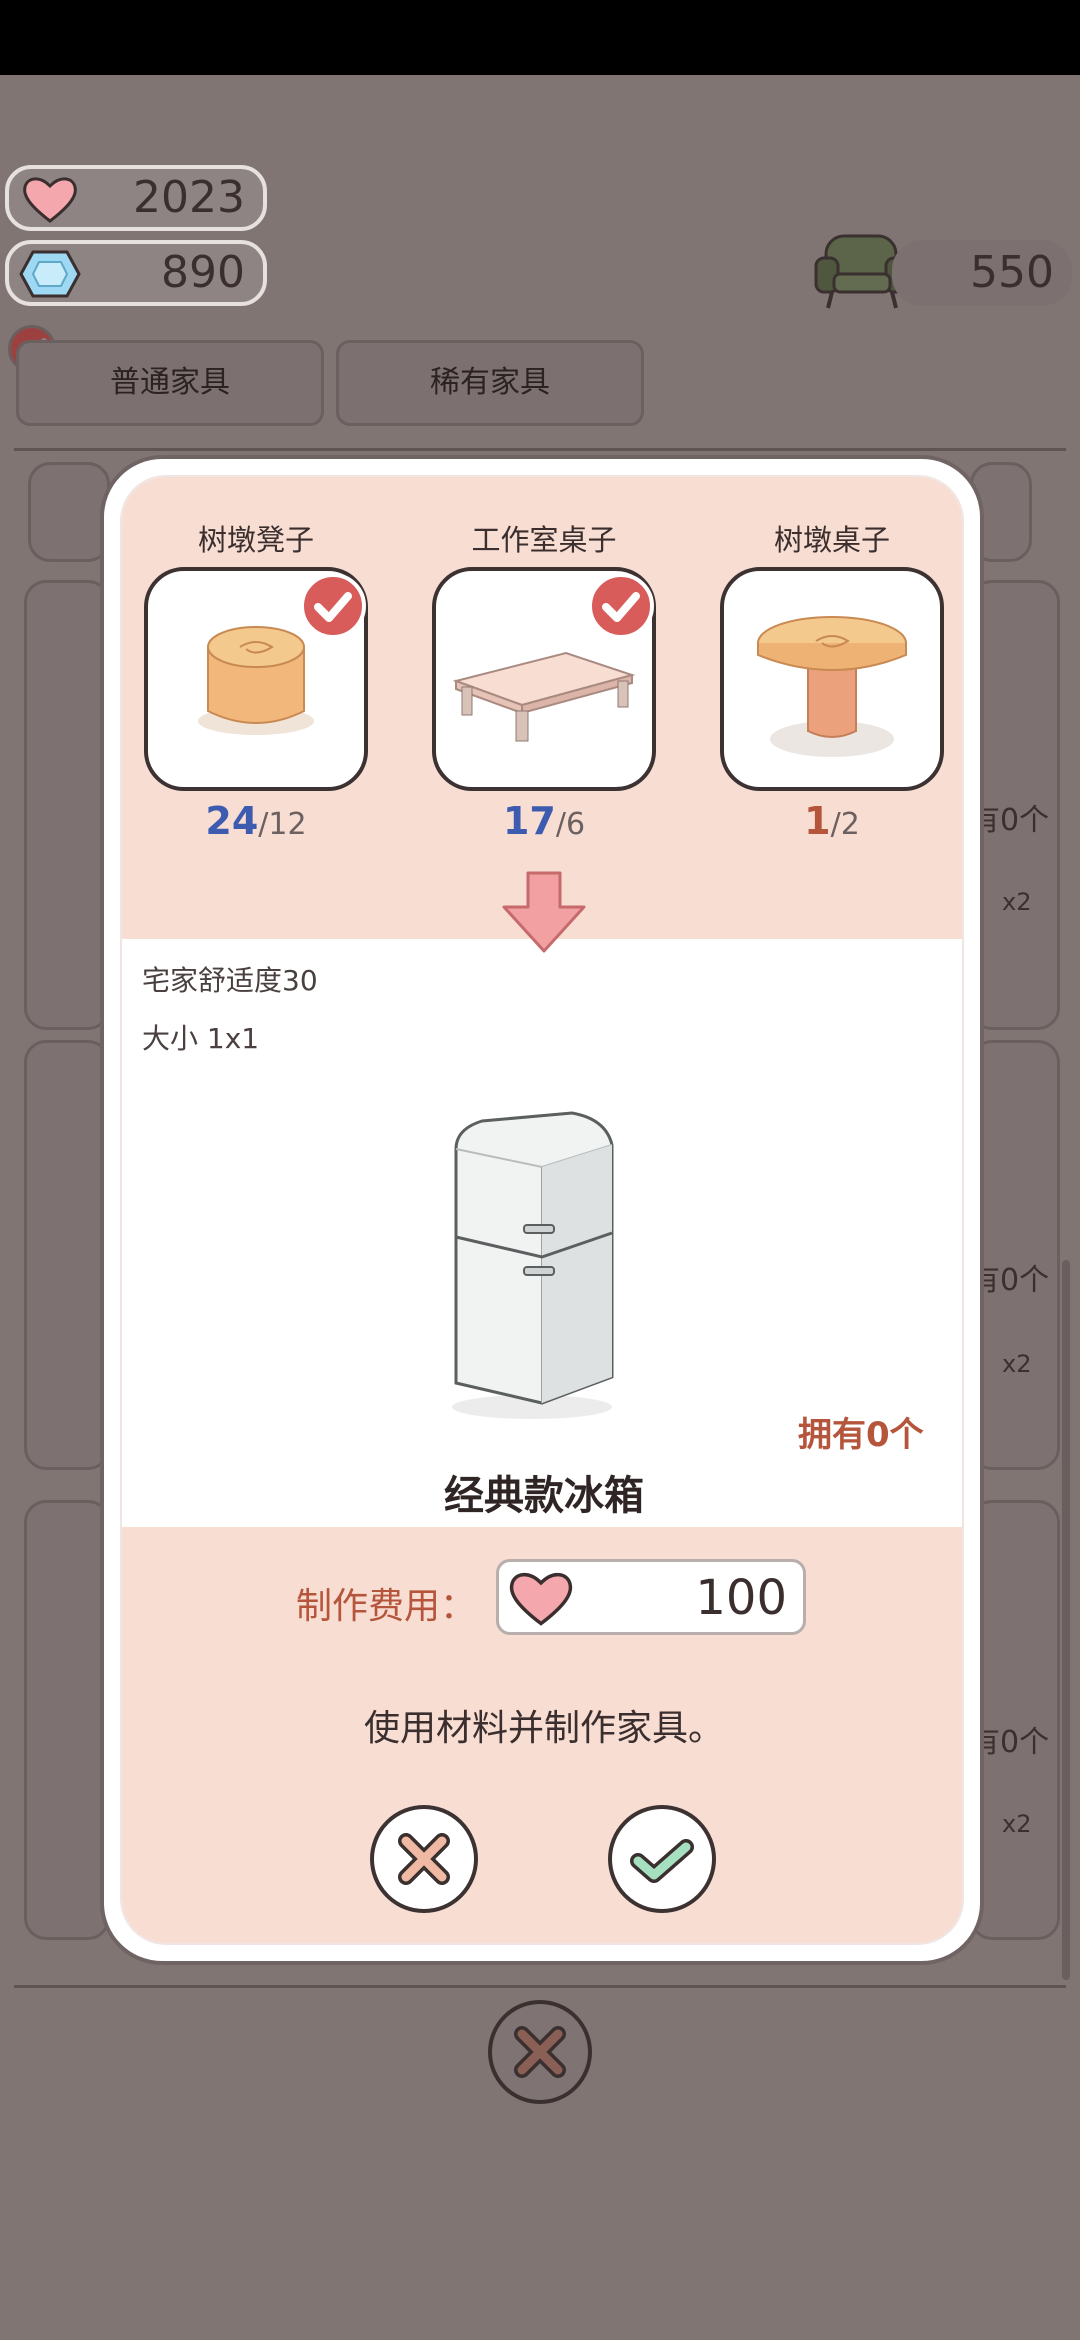 This screenshot has height=2340, width=1080. Describe the element at coordinates (651, 1597) in the screenshot. I see `cost-box: 100` at that location.